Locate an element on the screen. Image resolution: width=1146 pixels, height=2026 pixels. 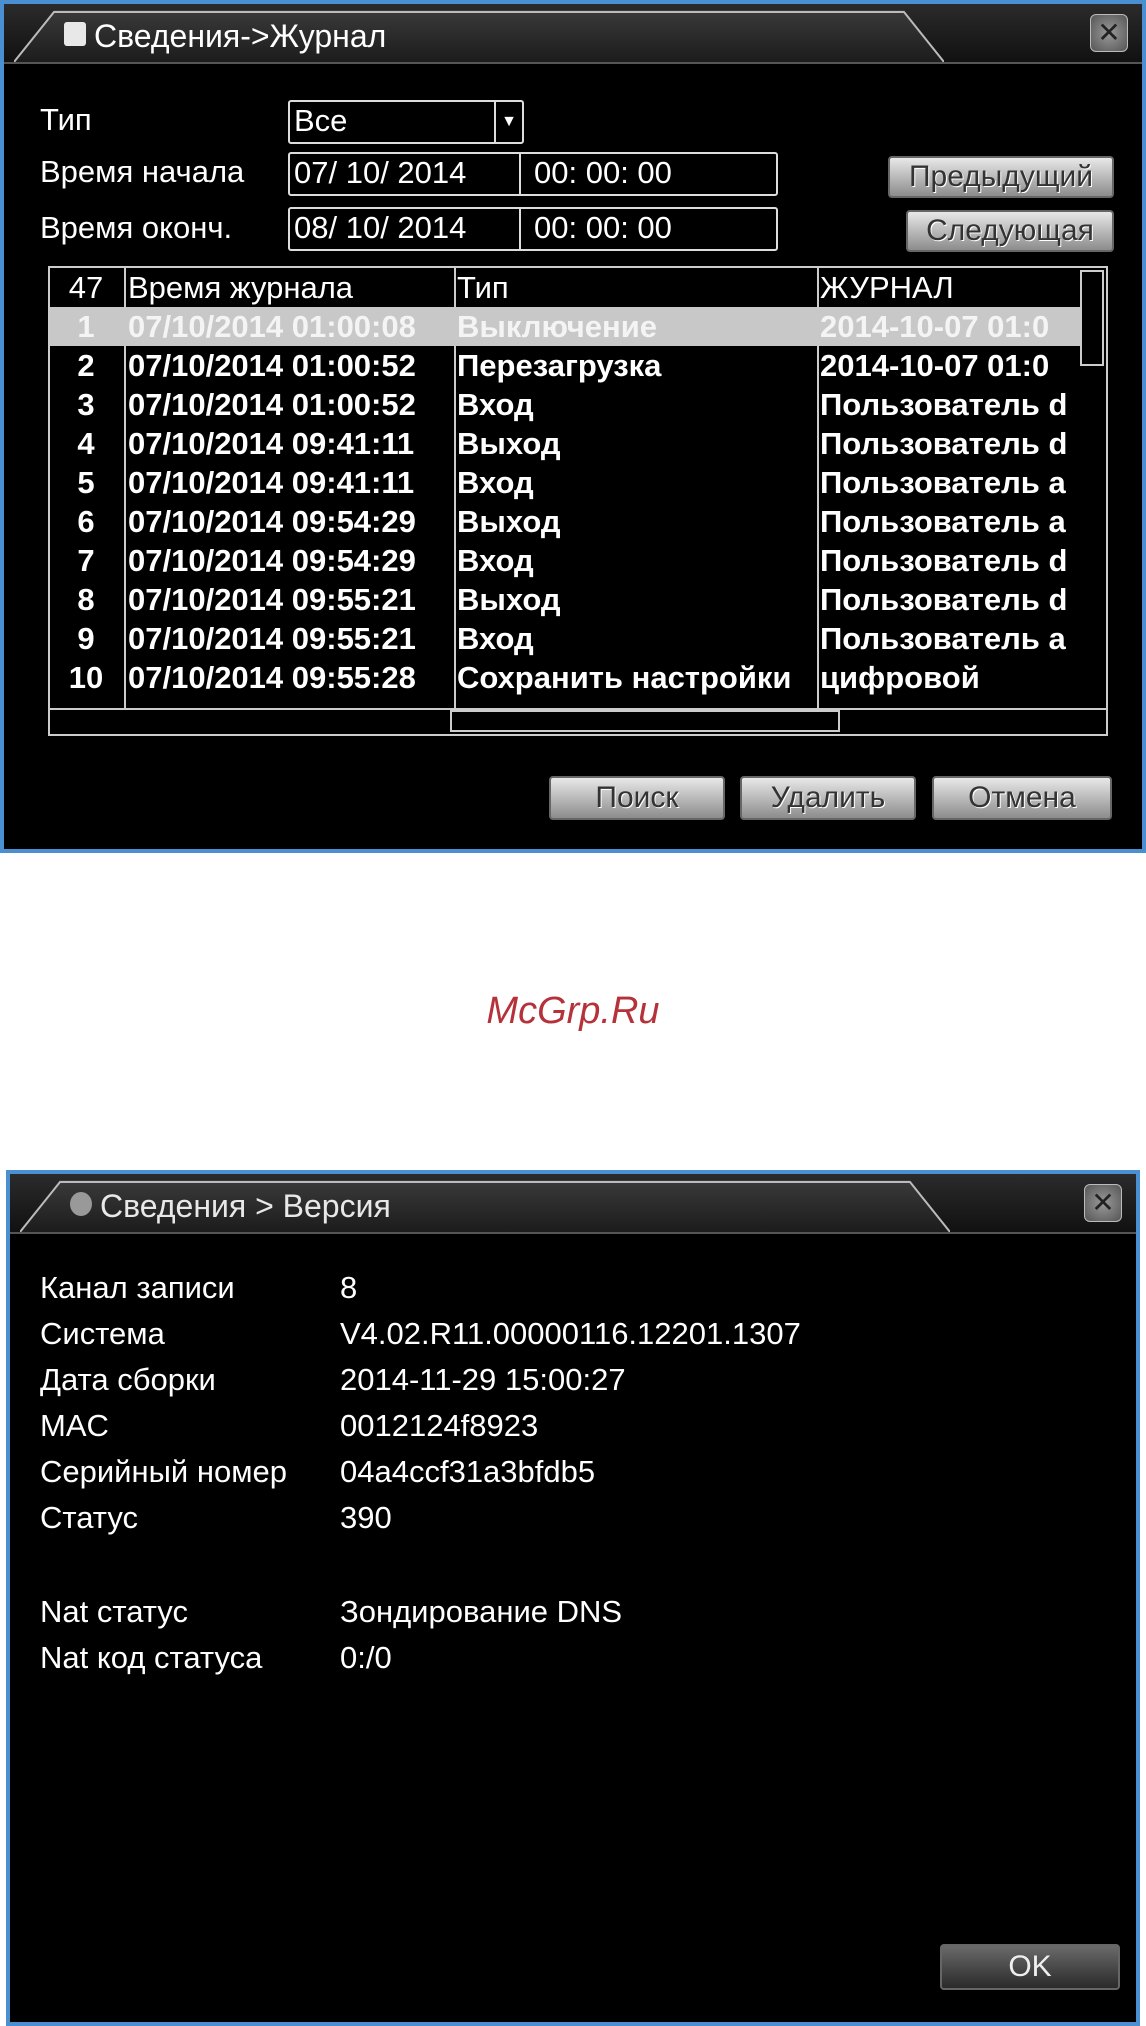
next-button: Следующая is located at coordinates (1010, 231).